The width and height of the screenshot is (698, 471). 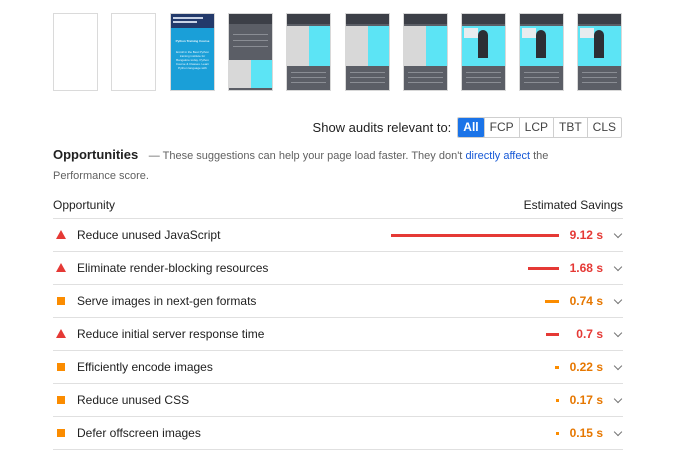 What do you see at coordinates (173, 268) in the screenshot?
I see `opportunity-label: Eliminate render-blocking resources` at bounding box center [173, 268].